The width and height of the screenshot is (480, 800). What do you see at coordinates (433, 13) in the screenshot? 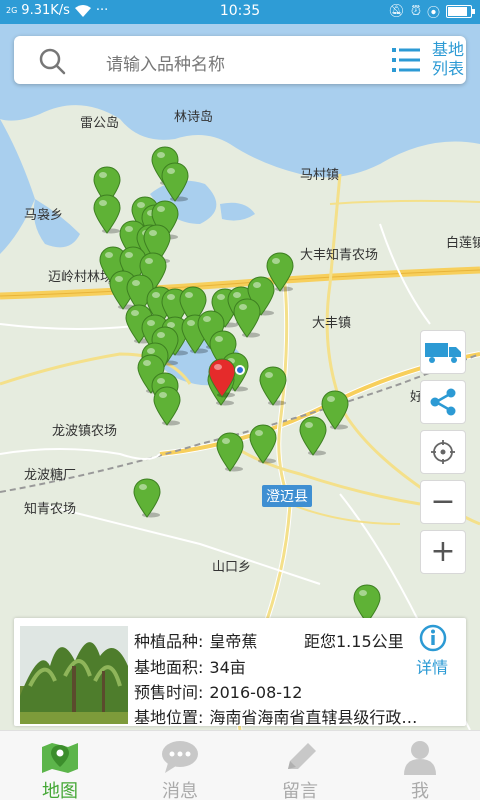
I see `location-icon: ⦿` at bounding box center [433, 13].